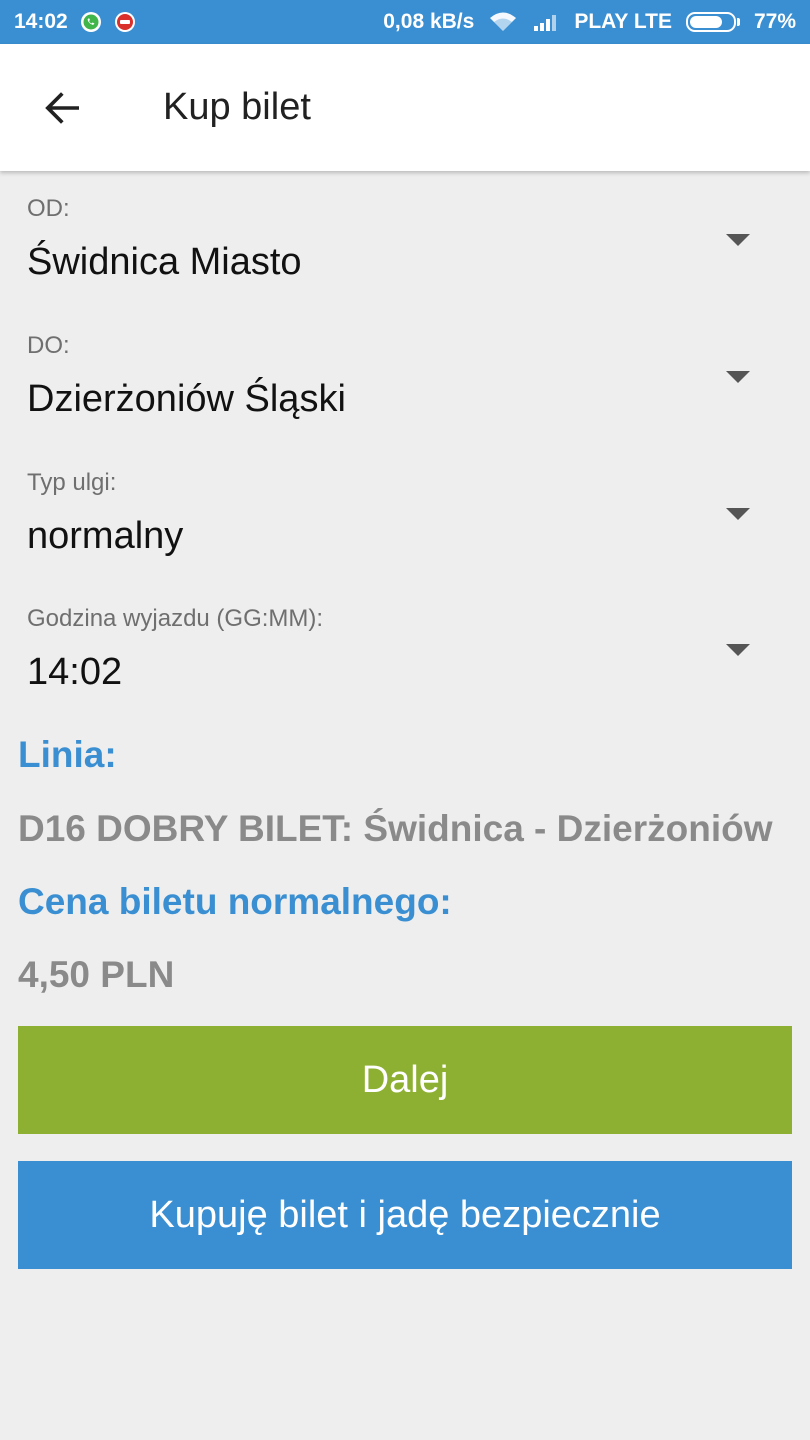 This screenshot has width=810, height=1440. Describe the element at coordinates (67, 754) in the screenshot. I see `line-label: Linia:` at that location.